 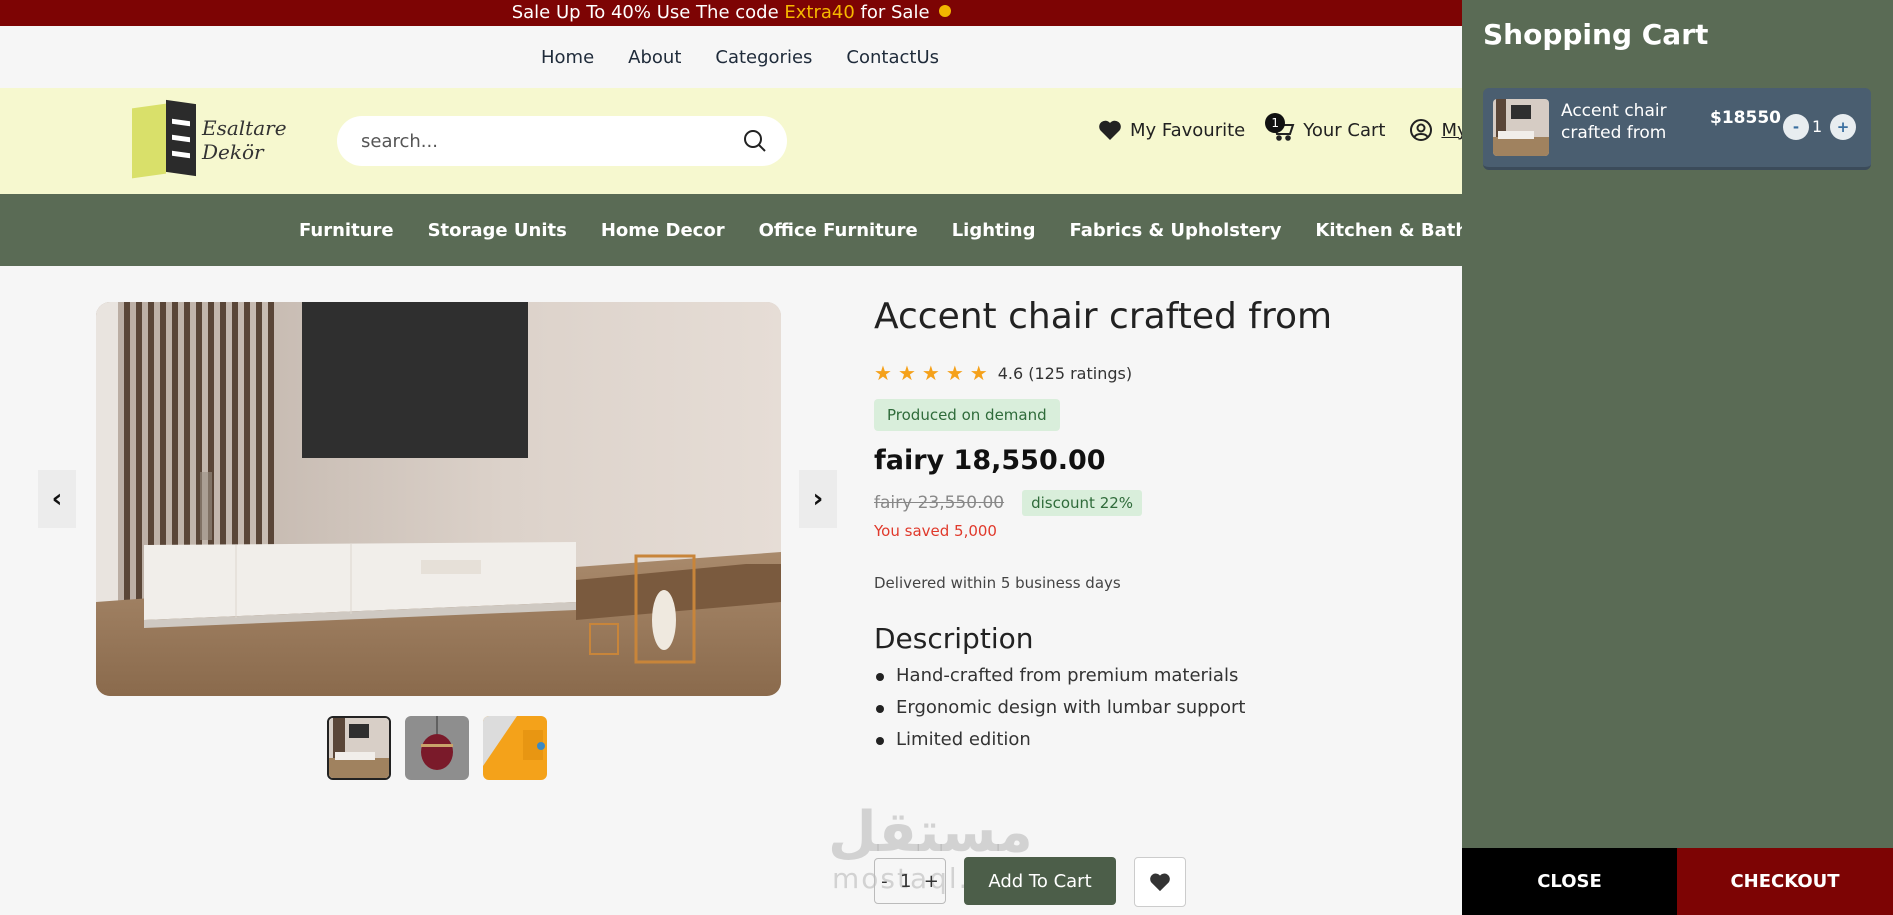 What do you see at coordinates (1154, 739) in the screenshot?
I see `feature-item: Limited edition` at bounding box center [1154, 739].